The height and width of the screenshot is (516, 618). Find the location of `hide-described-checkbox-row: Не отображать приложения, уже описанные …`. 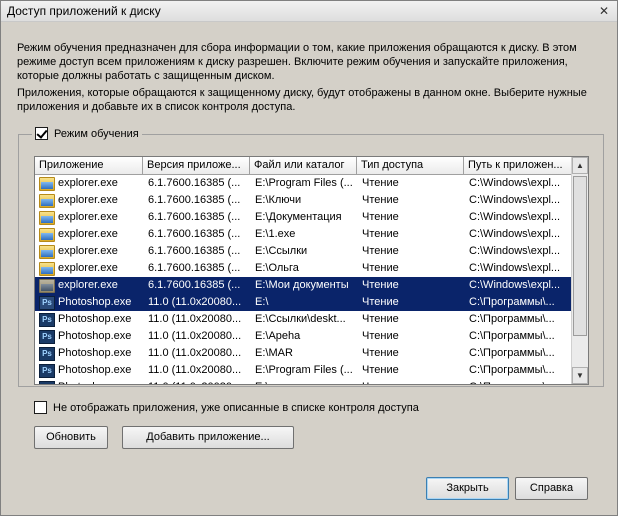

hide-described-checkbox-row: Не отображать приложения, уже описанные … is located at coordinates (226, 407).